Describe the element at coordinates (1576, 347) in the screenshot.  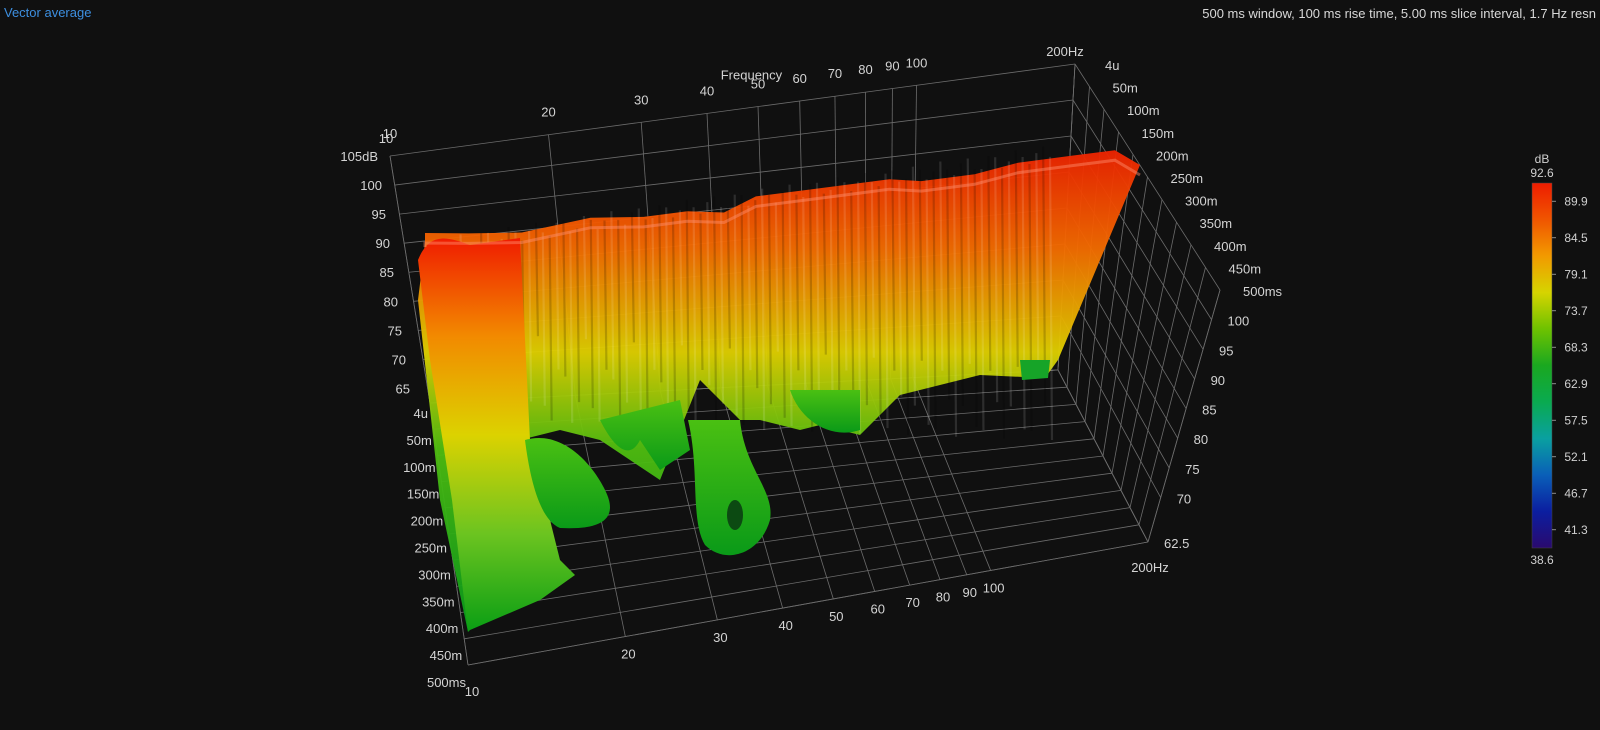
I see `colorbar-tick-label: 68.3` at that location.